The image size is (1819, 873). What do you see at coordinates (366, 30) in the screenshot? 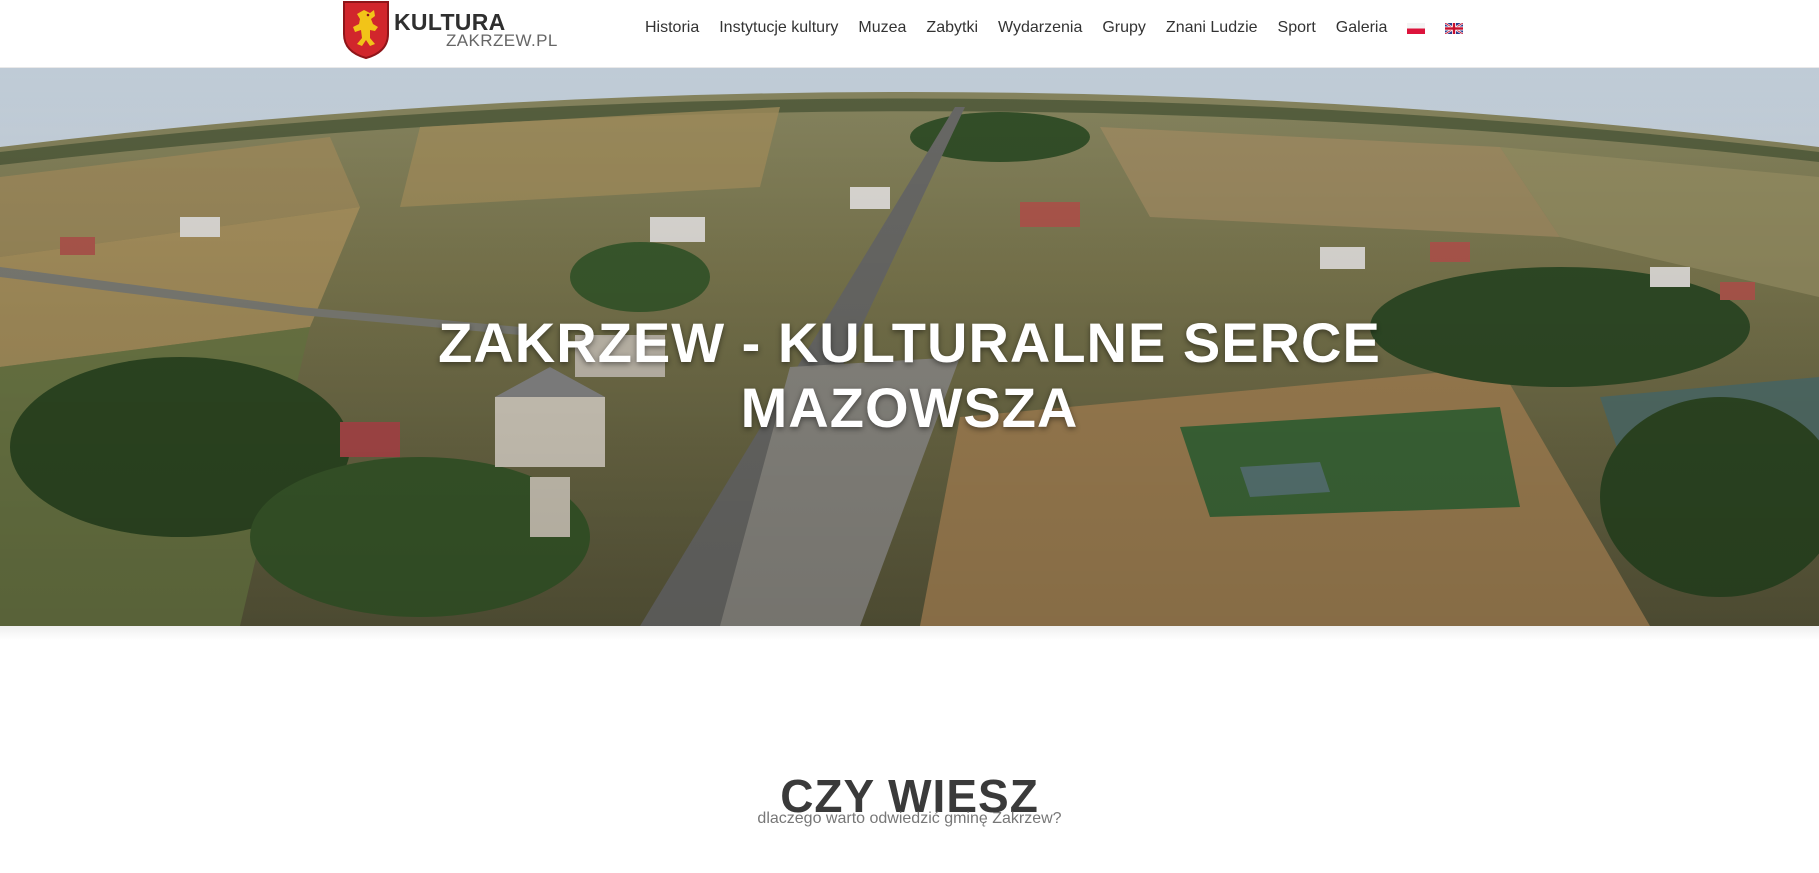
I see `coat-of-arms-icon` at bounding box center [366, 30].